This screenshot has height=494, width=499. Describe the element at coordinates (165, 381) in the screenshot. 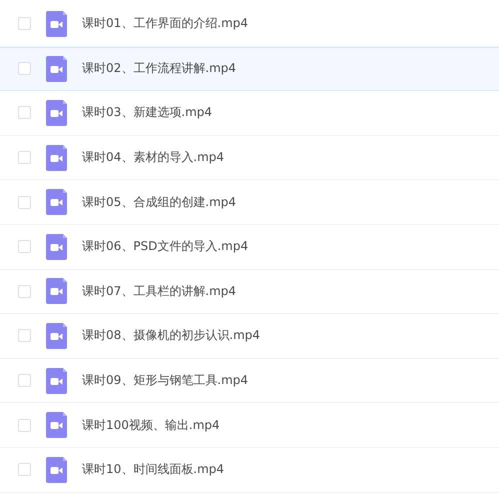

I see `file-name: 课时09、矩形与钢笔工具.mp4` at that location.